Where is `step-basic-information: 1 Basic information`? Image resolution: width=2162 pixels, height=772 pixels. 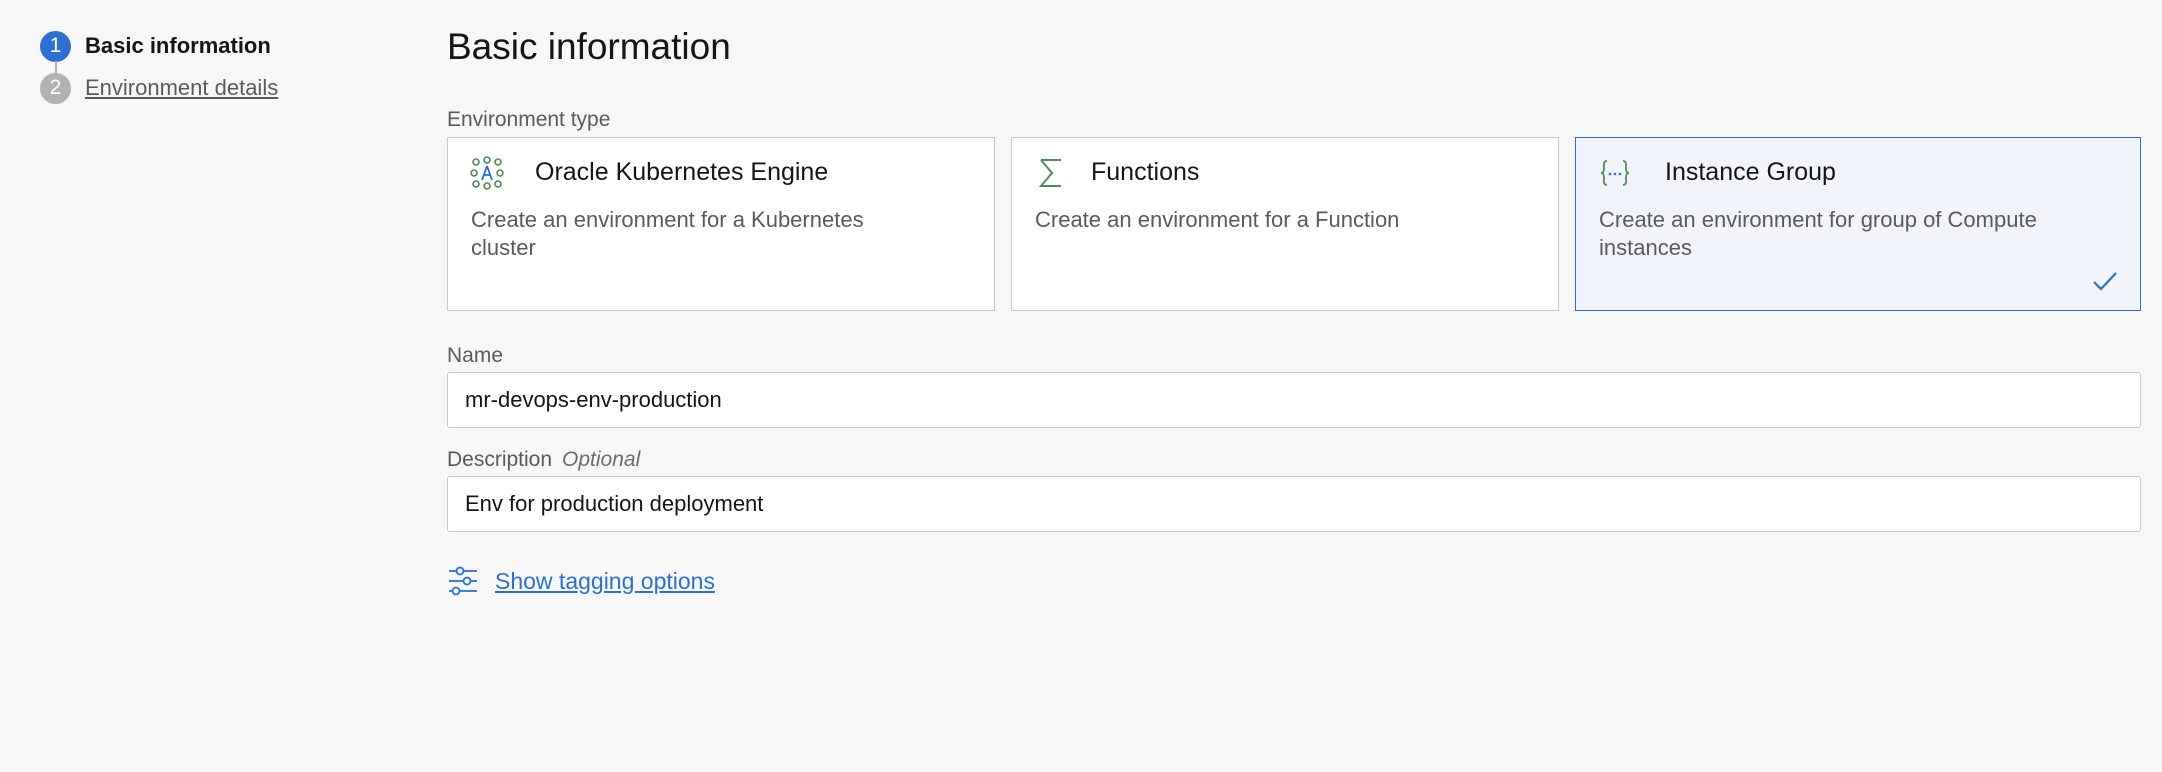 step-basic-information: 1 Basic information is located at coordinates (210, 49).